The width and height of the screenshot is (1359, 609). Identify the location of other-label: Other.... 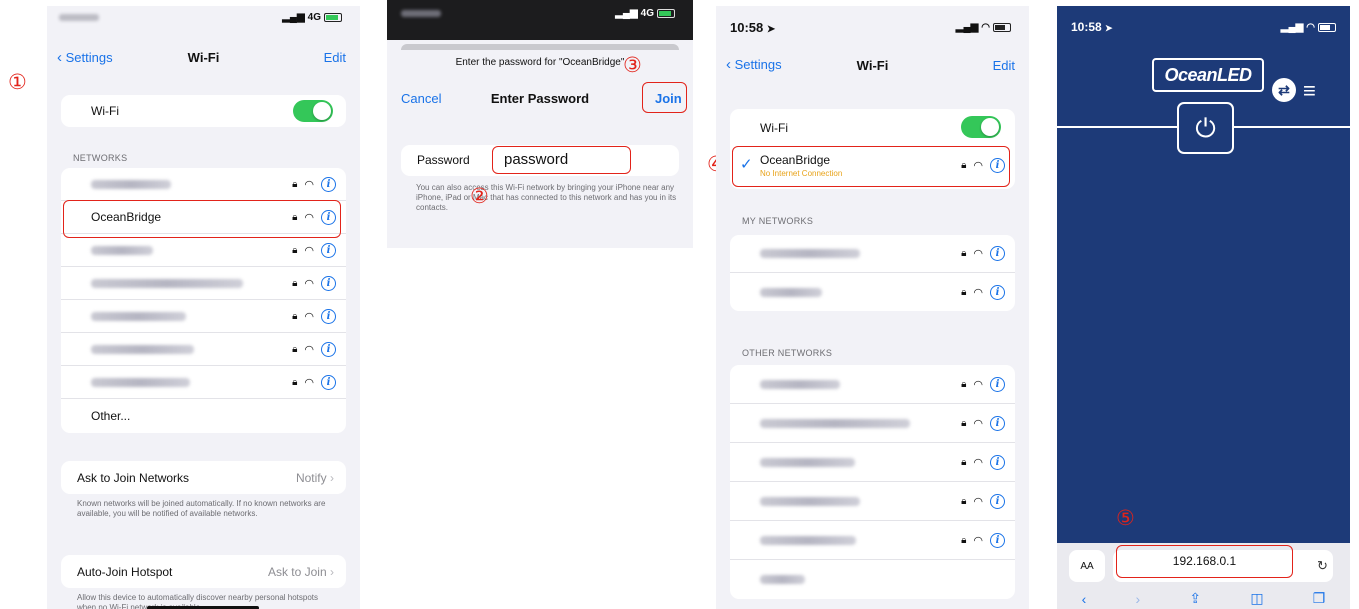
(111, 415).